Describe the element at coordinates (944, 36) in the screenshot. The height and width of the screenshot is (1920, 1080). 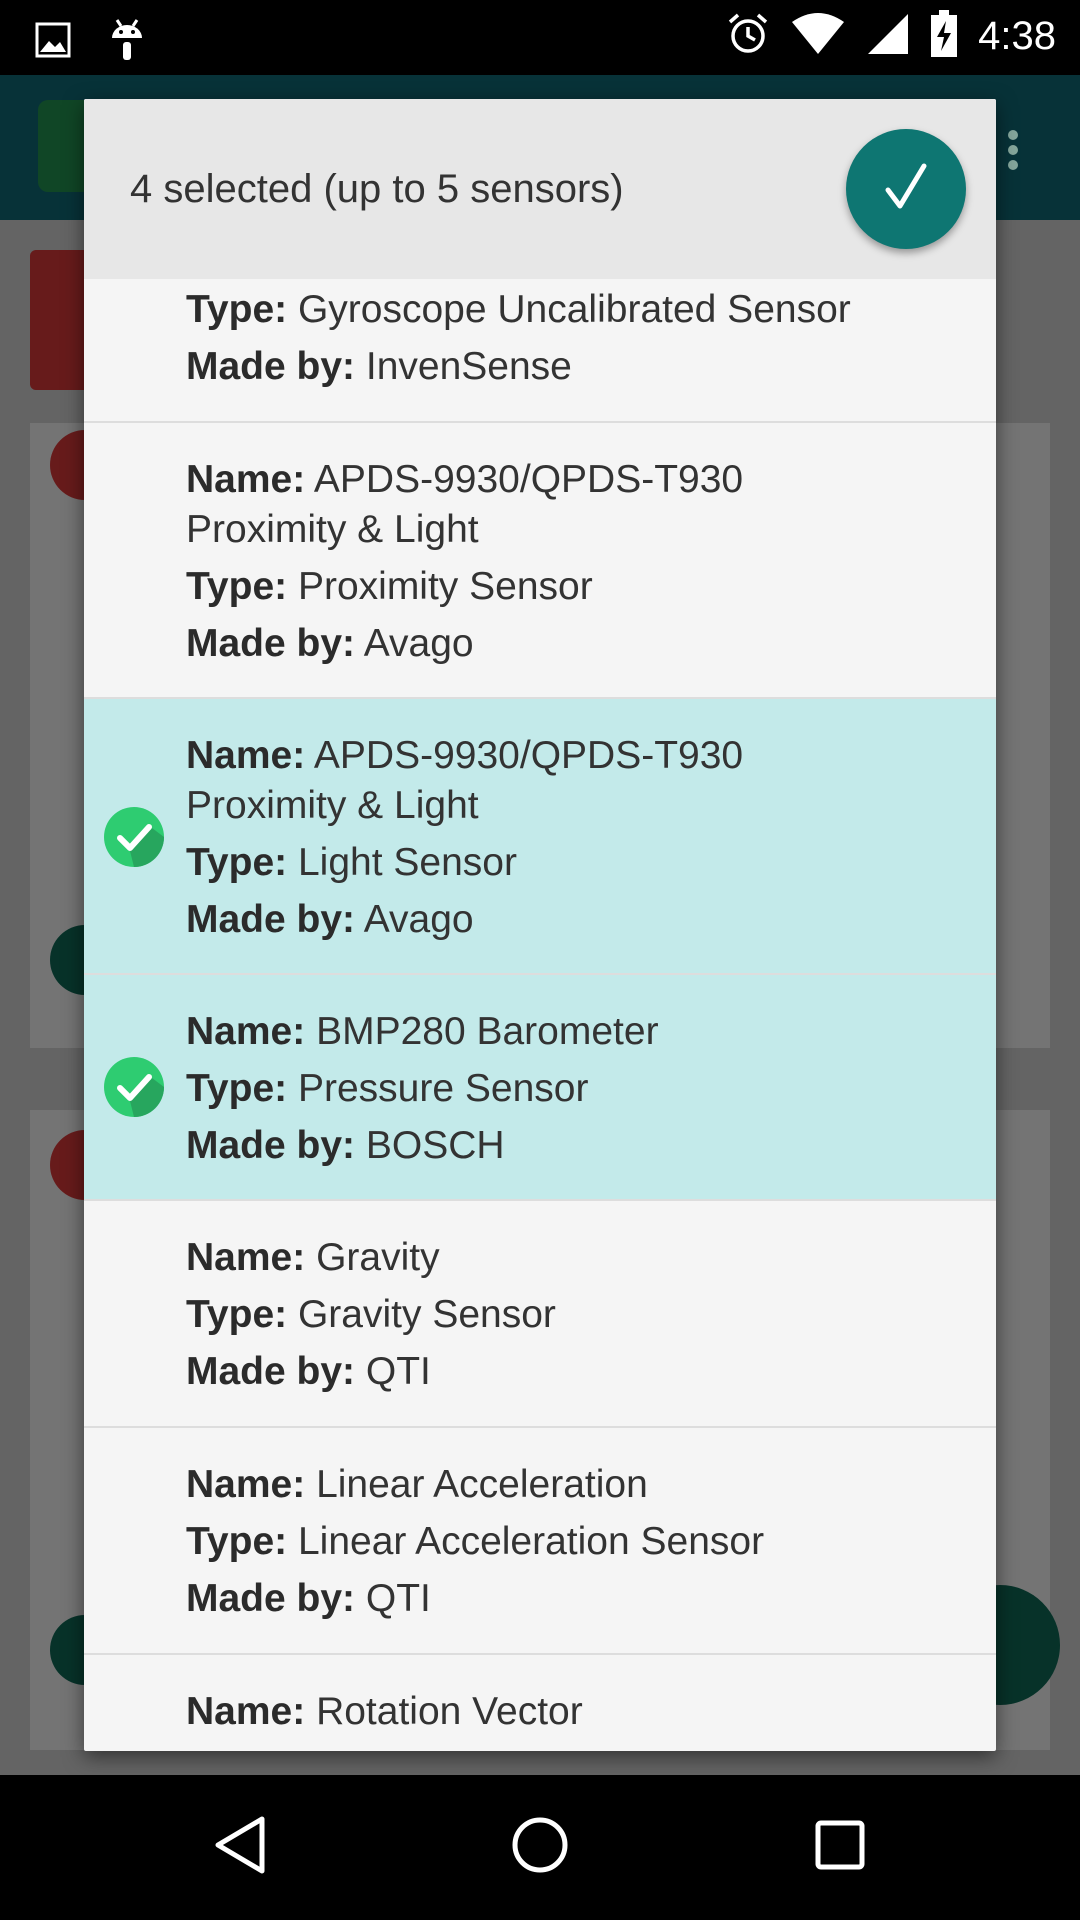
I see `battery-charging-icon` at that location.